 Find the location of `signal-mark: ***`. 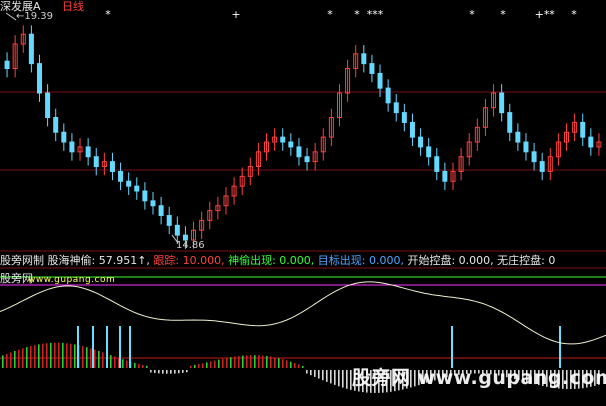

signal-mark: *** is located at coordinates (375, 14).